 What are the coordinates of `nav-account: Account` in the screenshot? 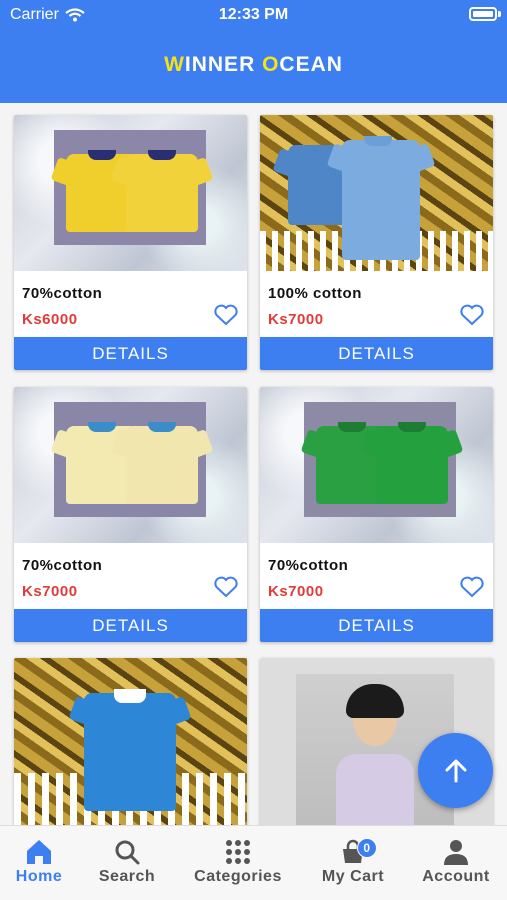 It's located at (456, 861).